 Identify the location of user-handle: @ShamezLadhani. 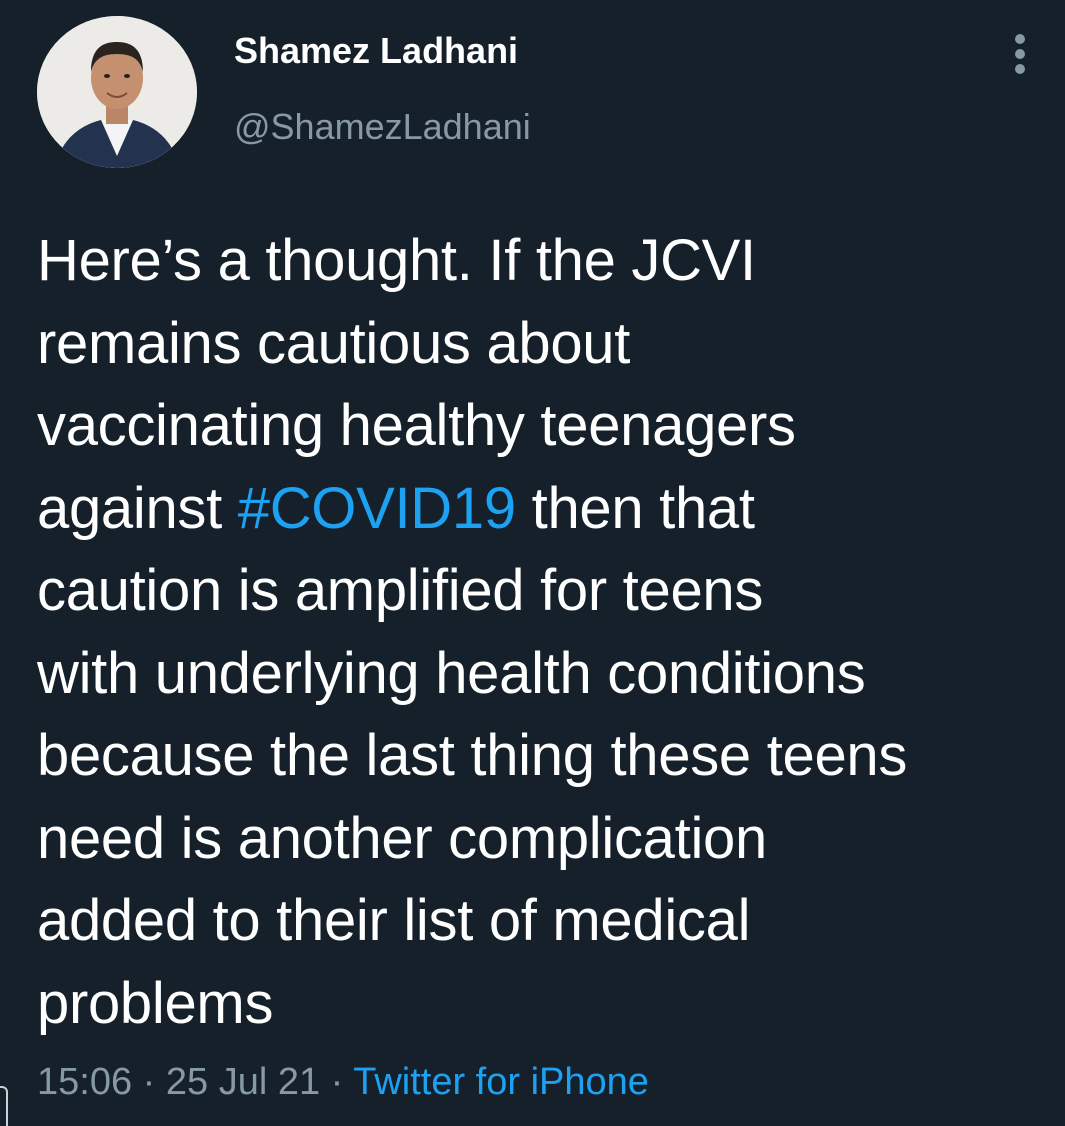
(382, 127).